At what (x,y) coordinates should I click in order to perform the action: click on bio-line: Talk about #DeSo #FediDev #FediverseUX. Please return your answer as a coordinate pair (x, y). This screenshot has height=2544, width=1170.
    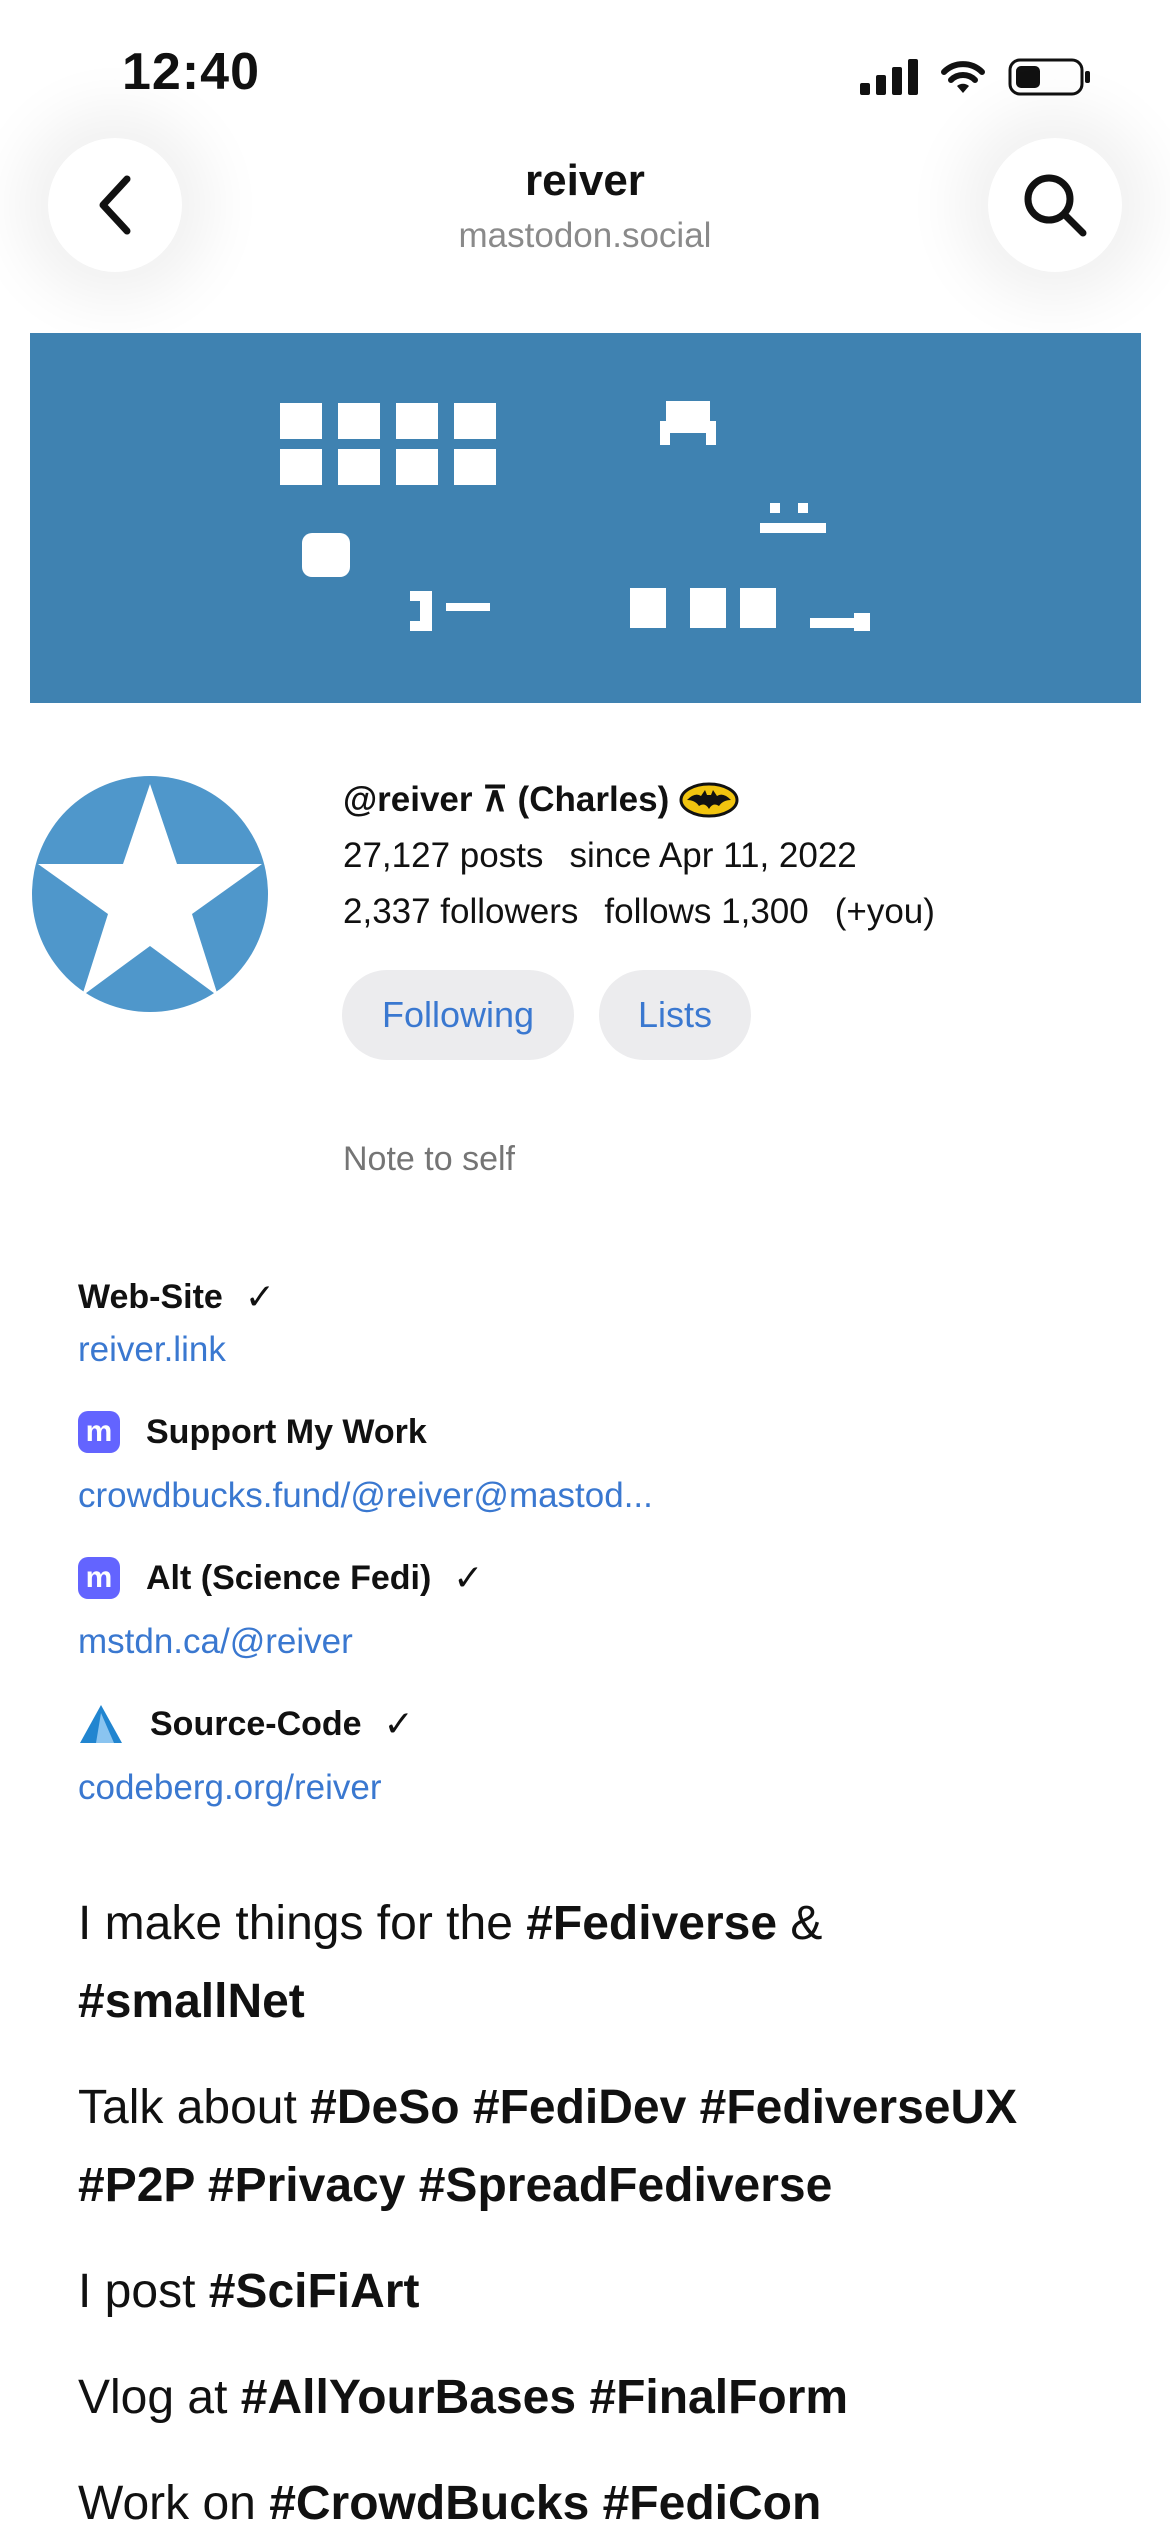
    Looking at the image, I should click on (608, 2108).